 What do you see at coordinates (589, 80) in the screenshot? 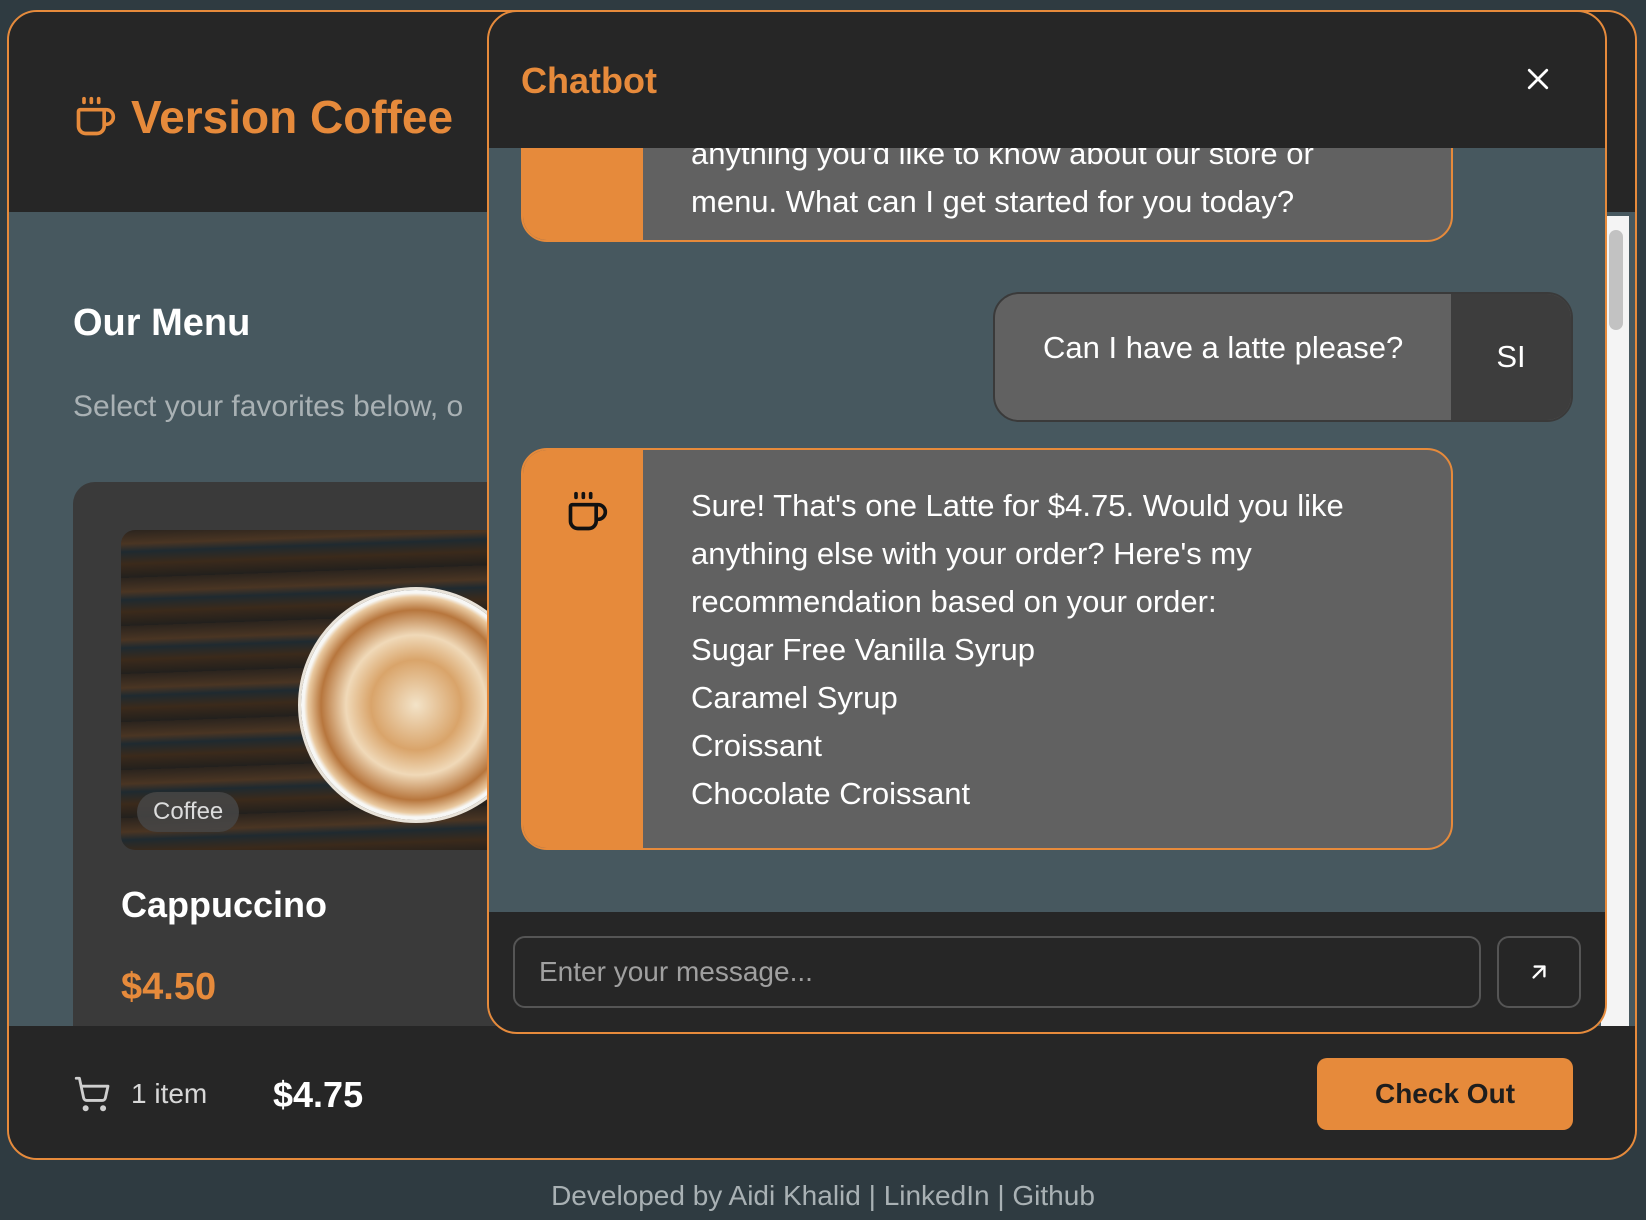
I see `chatbot-title: Chatbot` at bounding box center [589, 80].